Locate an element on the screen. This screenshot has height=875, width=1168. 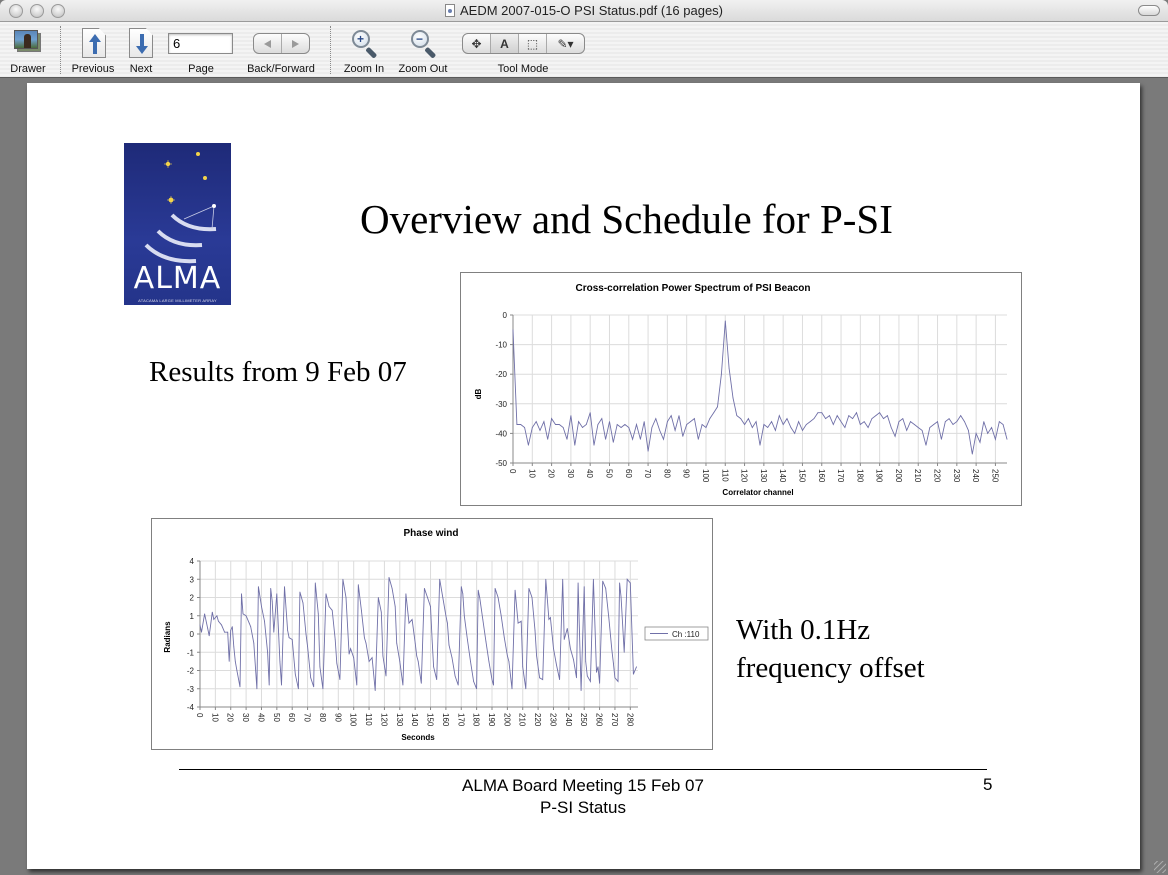
back-forward-label: Back/Forward is located at coordinates (281, 69).